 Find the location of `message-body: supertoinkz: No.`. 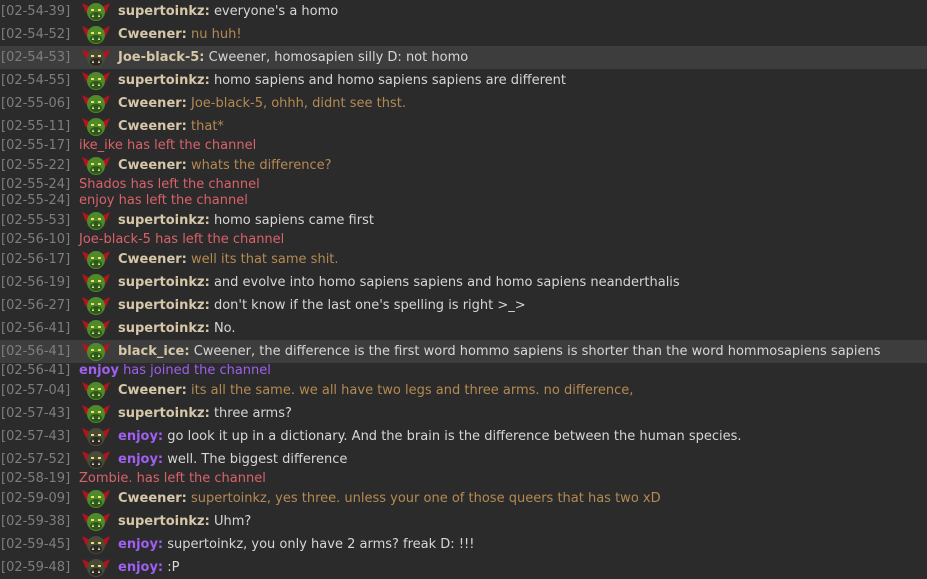

message-body: supertoinkz: No. is located at coordinates (177, 328).